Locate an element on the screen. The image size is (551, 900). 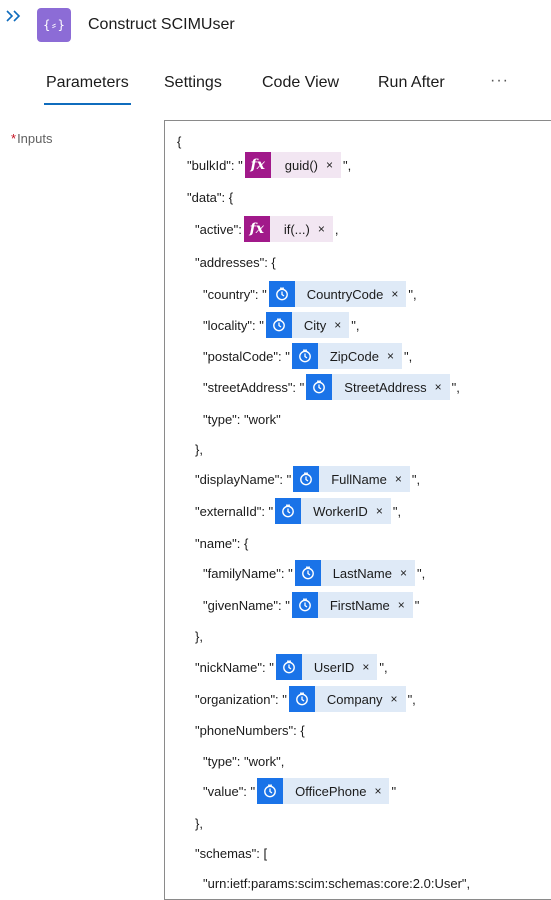
tab-code-view: Code View is located at coordinates (300, 83).